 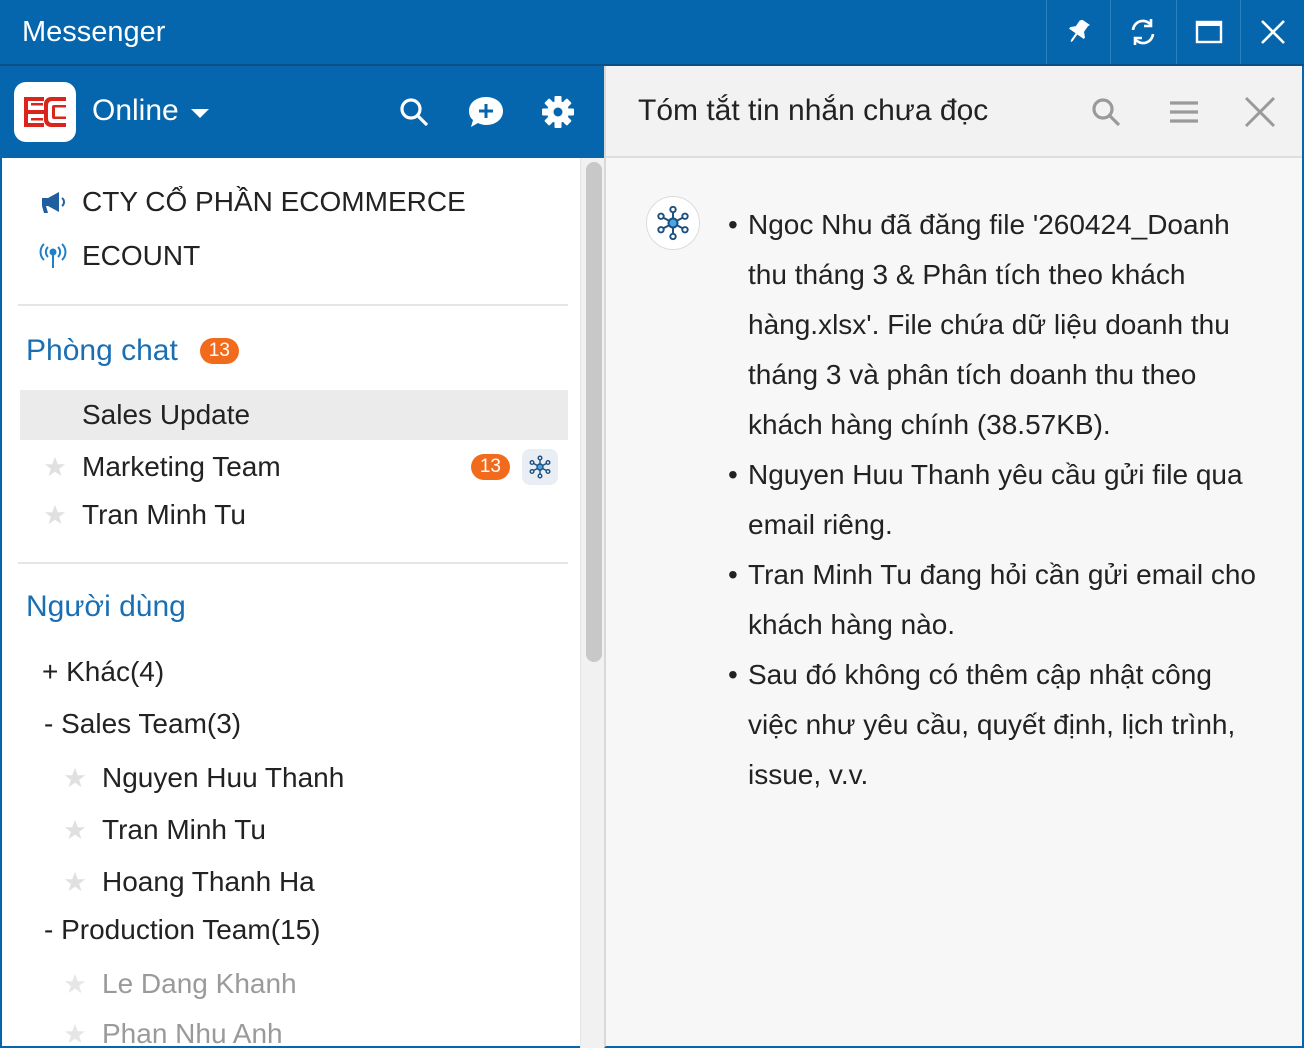 I want to click on new-chat-button, so click(x=486, y=112).